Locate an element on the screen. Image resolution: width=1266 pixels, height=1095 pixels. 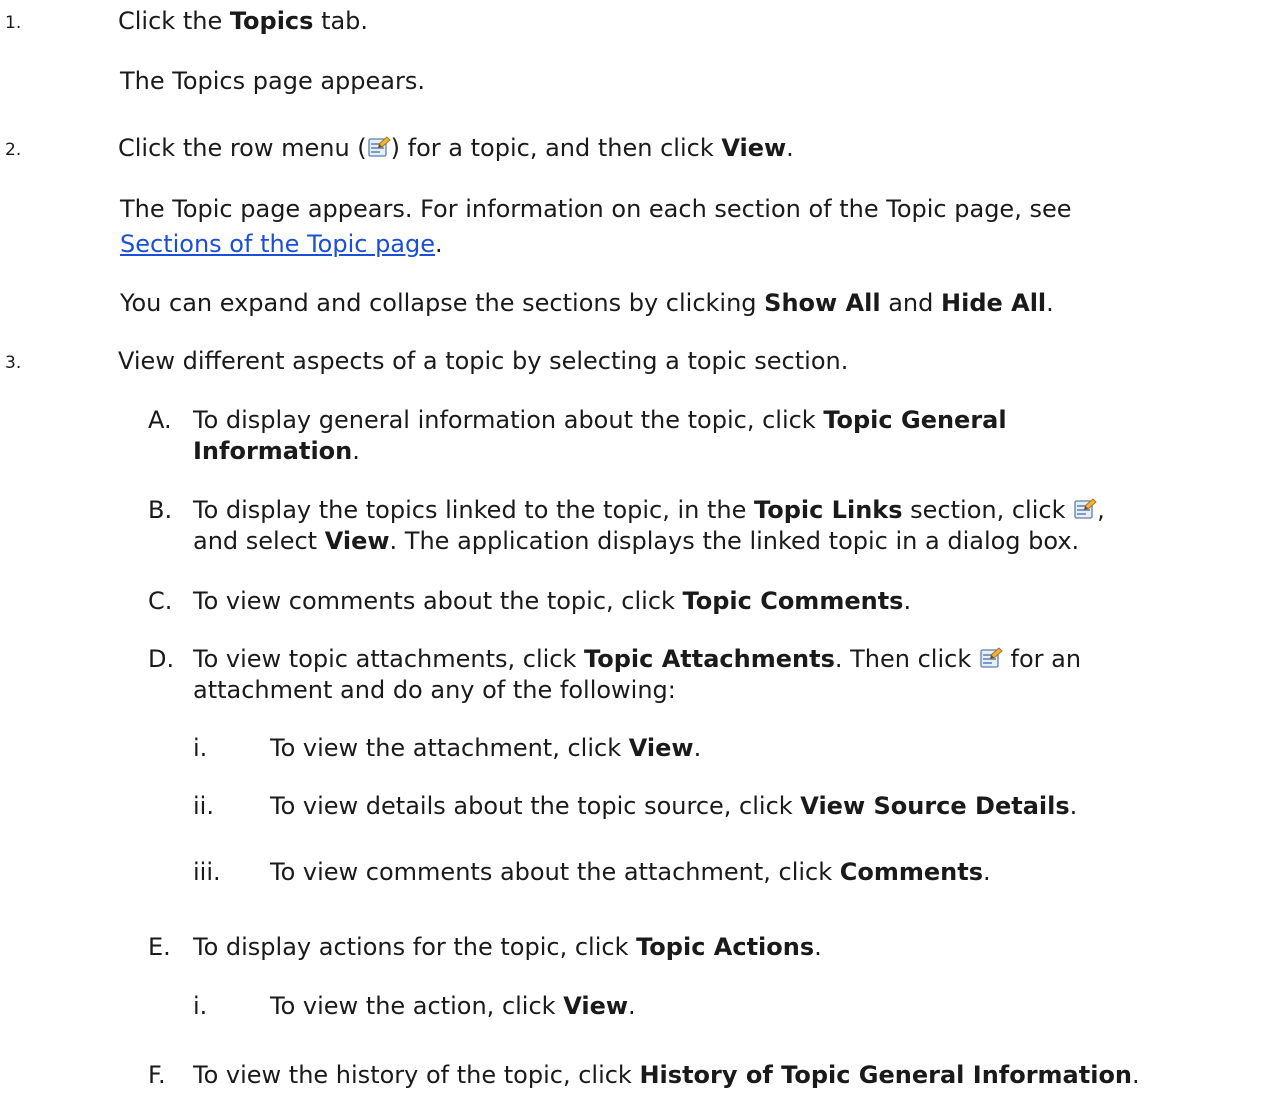
substep-letter: D. is located at coordinates (161, 659).